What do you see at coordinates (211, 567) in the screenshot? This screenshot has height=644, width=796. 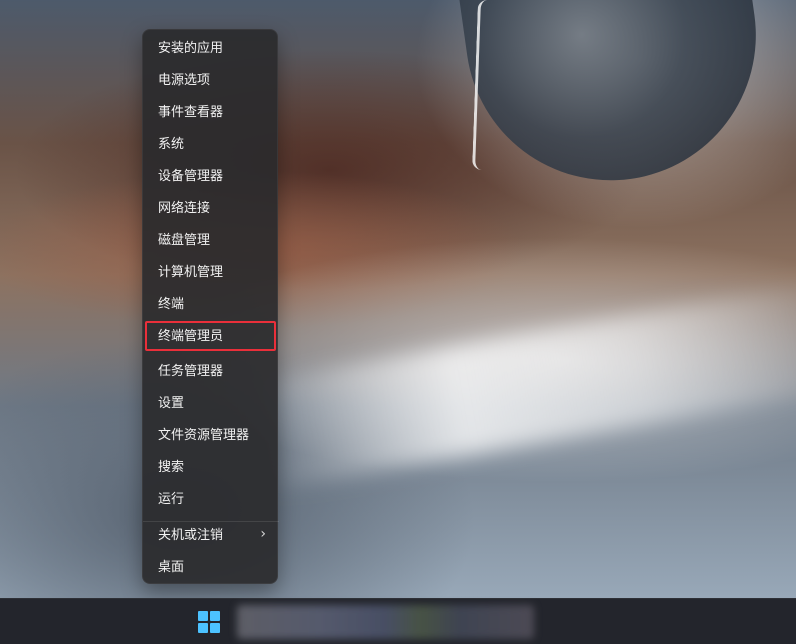 I see `menu-item-desktop: 桌面` at bounding box center [211, 567].